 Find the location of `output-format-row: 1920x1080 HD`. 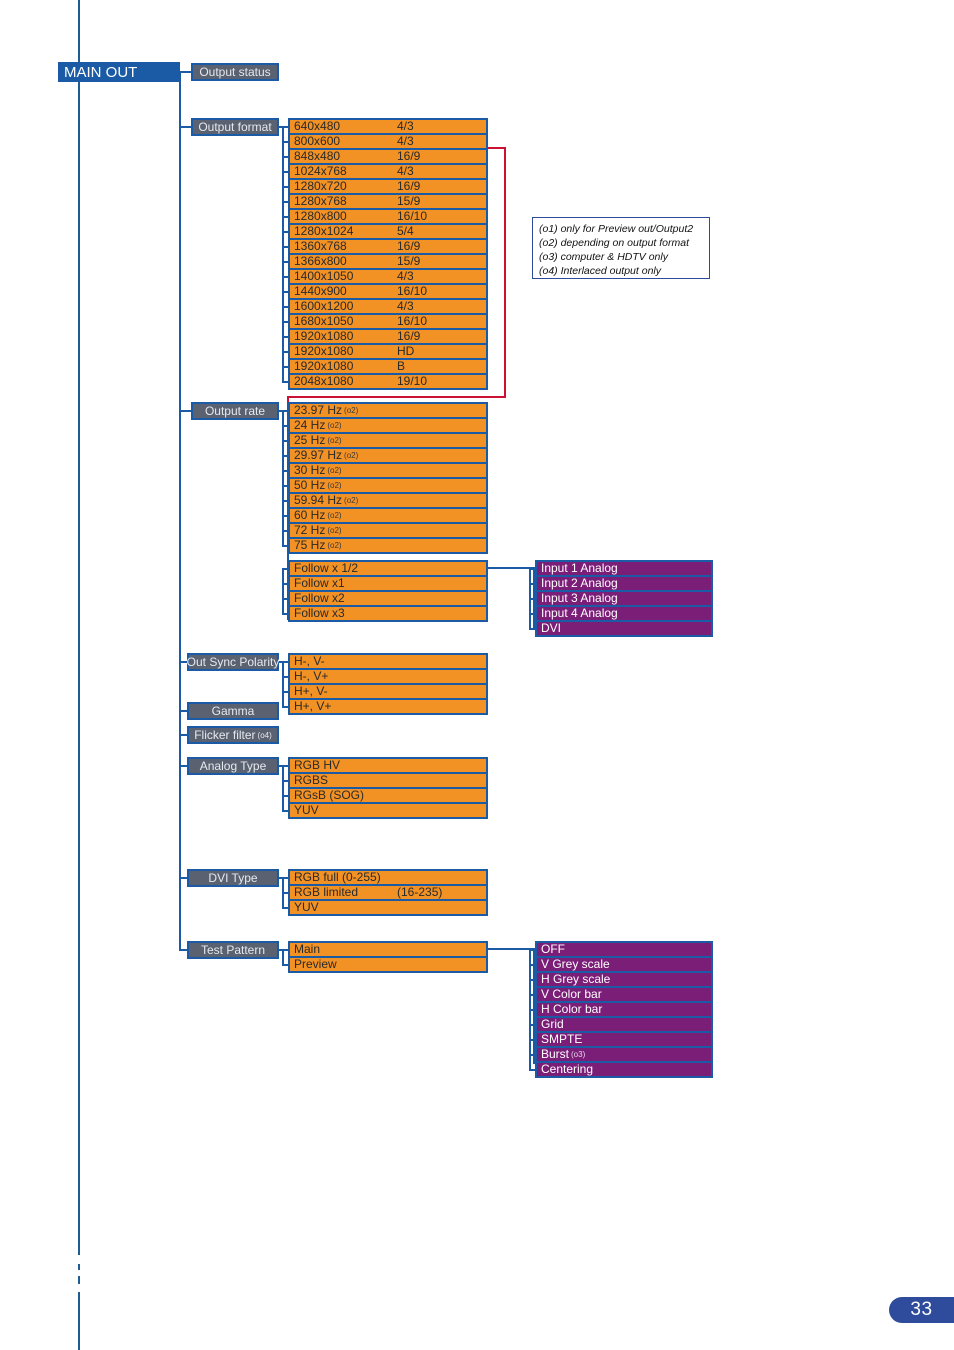

output-format-row: 1920x1080 HD is located at coordinates (388, 351).